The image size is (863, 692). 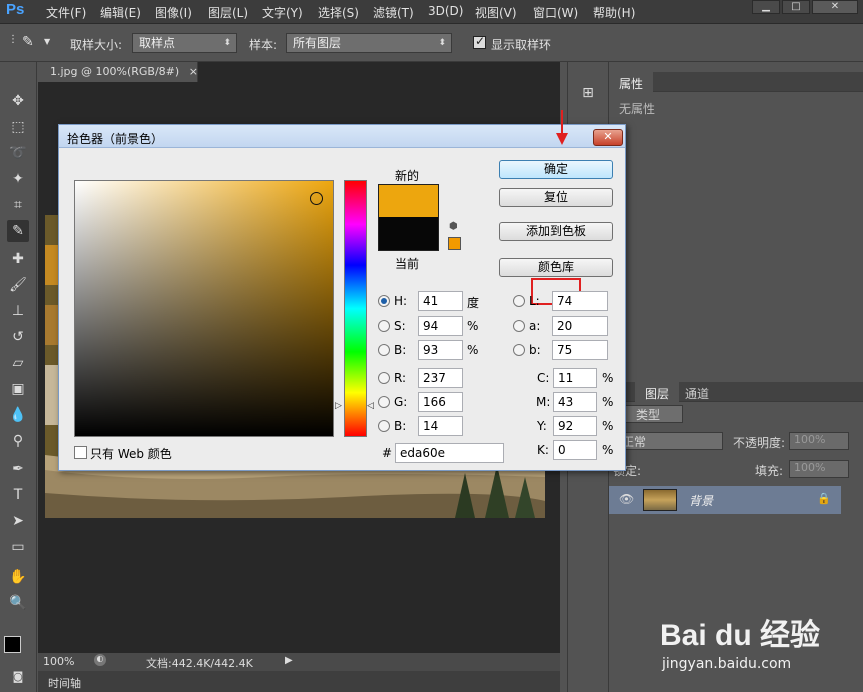 What do you see at coordinates (384, 378) in the screenshot?
I see `red-radio` at bounding box center [384, 378].